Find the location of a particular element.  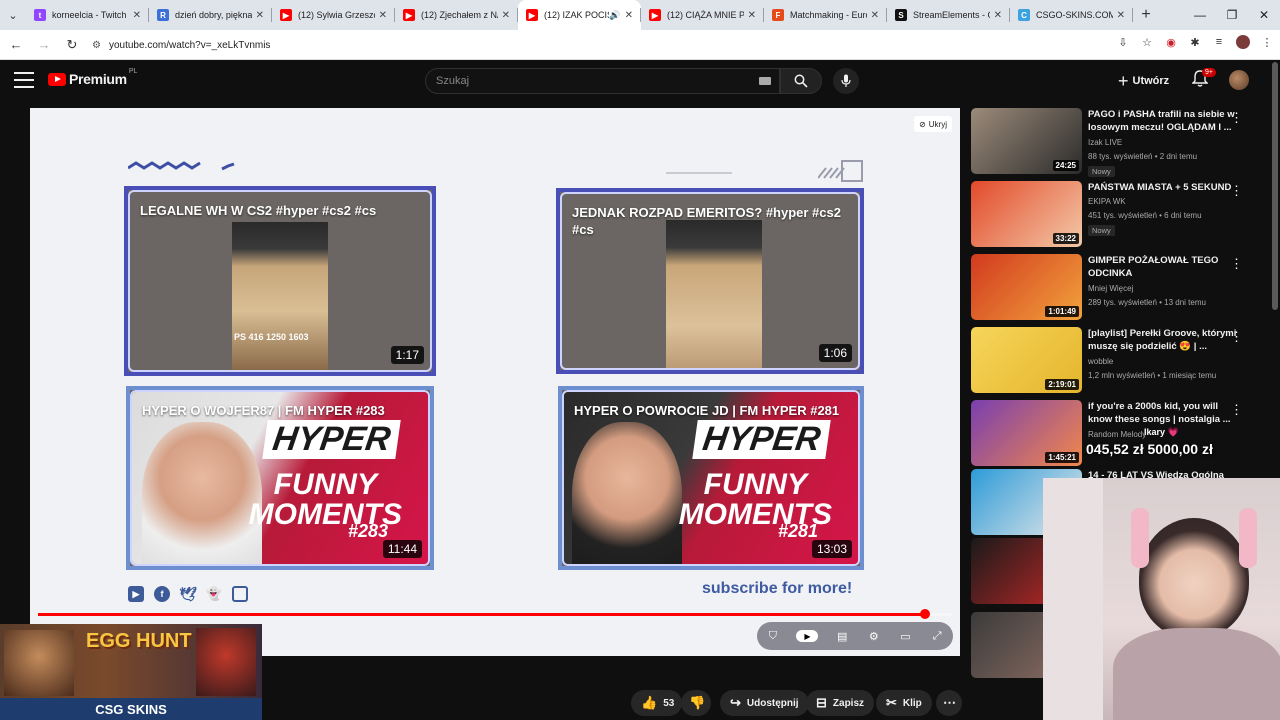

maximize-icon: ❐ is located at coordinates (1232, 15).